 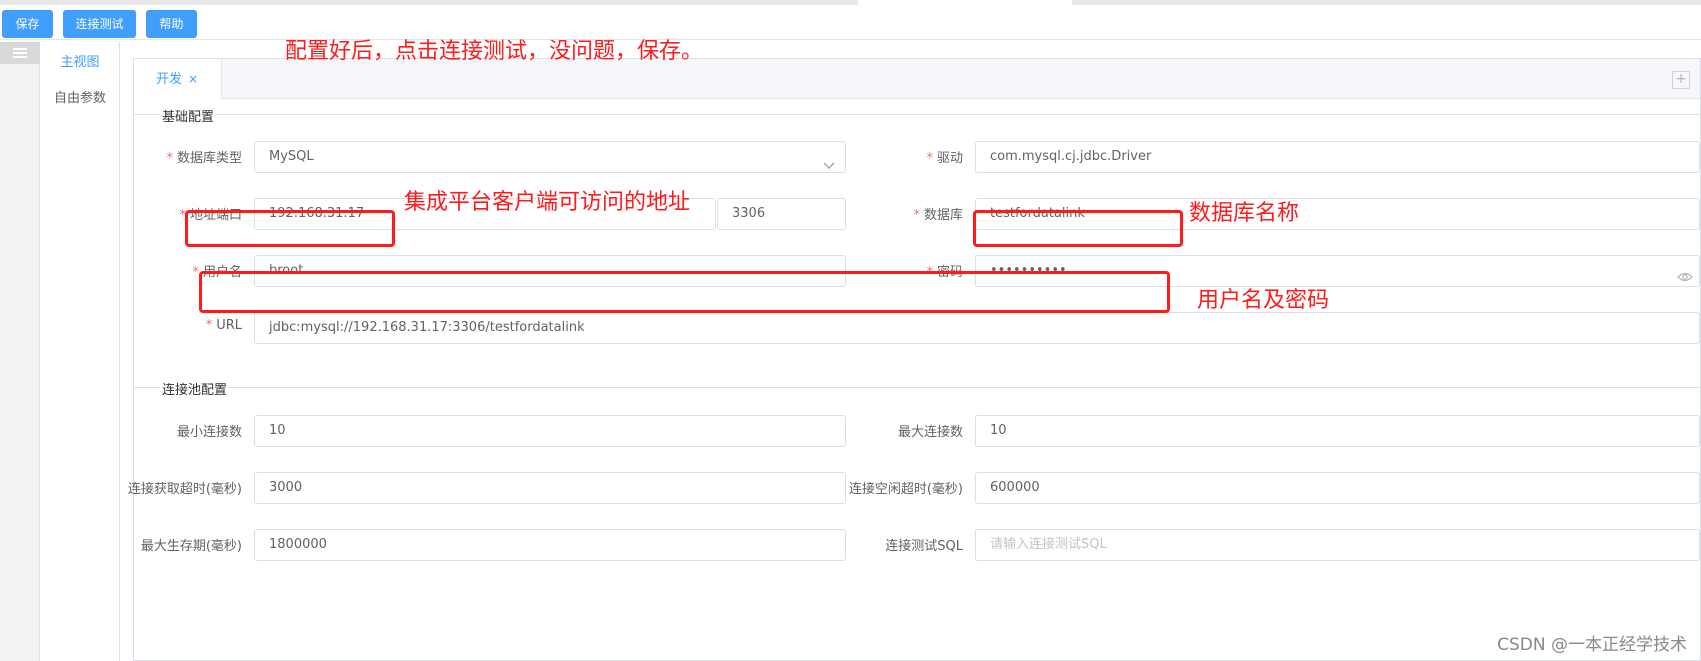 I want to click on max-conn-input: 10, so click(x=1337, y=431).